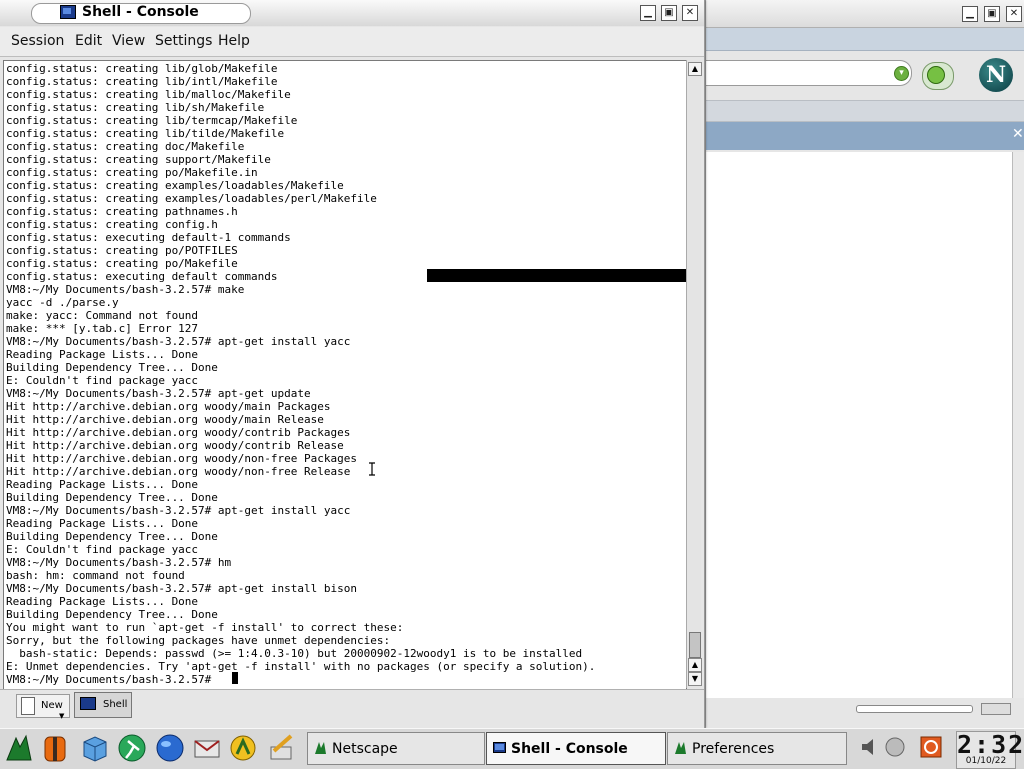 The width and height of the screenshot is (1024, 769). Describe the element at coordinates (1018, 134) in the screenshot. I see `sidebar-close-icon: ✕` at that location.